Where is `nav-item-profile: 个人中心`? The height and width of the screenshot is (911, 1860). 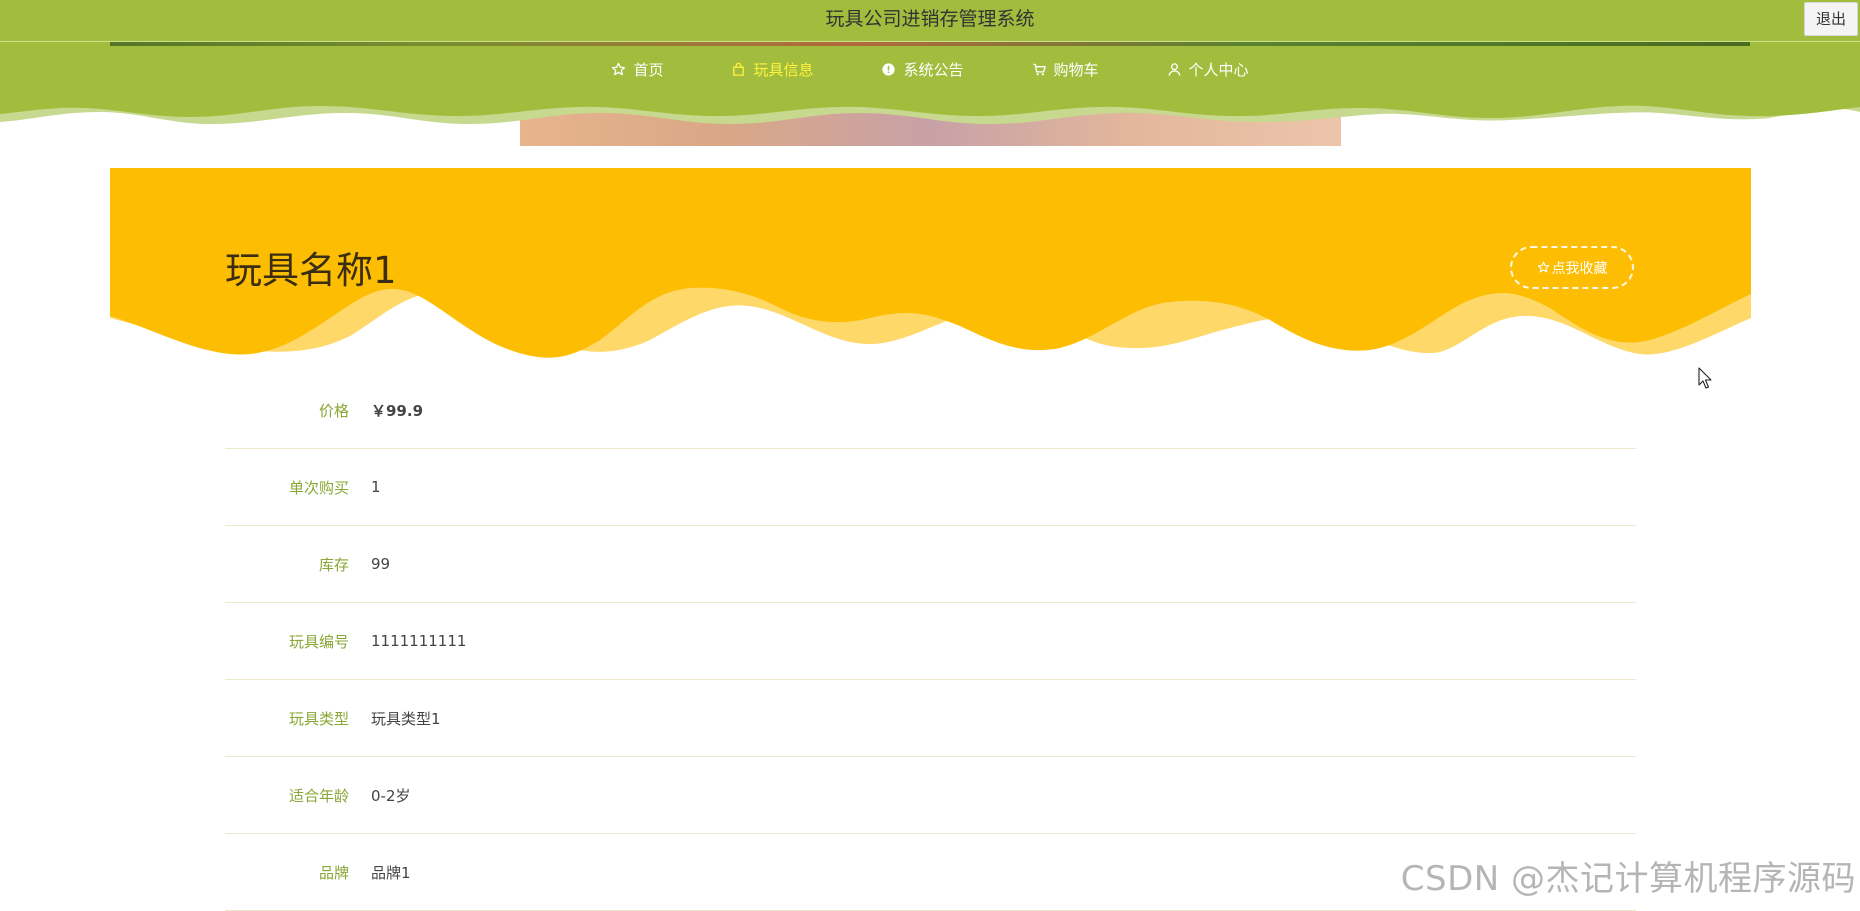 nav-item-profile: 个人中心 is located at coordinates (1208, 69).